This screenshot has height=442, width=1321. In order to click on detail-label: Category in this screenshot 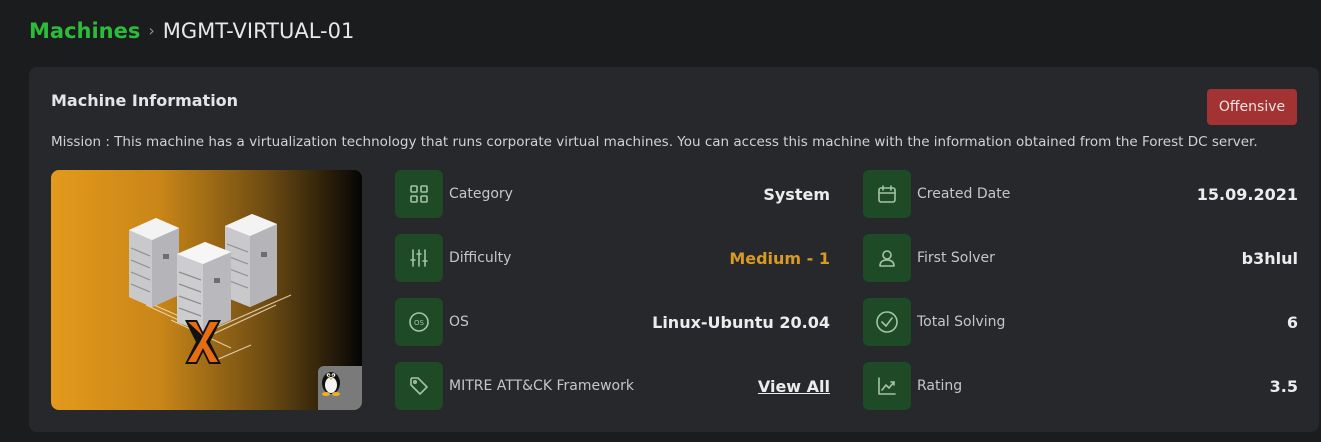, I will do `click(481, 194)`.